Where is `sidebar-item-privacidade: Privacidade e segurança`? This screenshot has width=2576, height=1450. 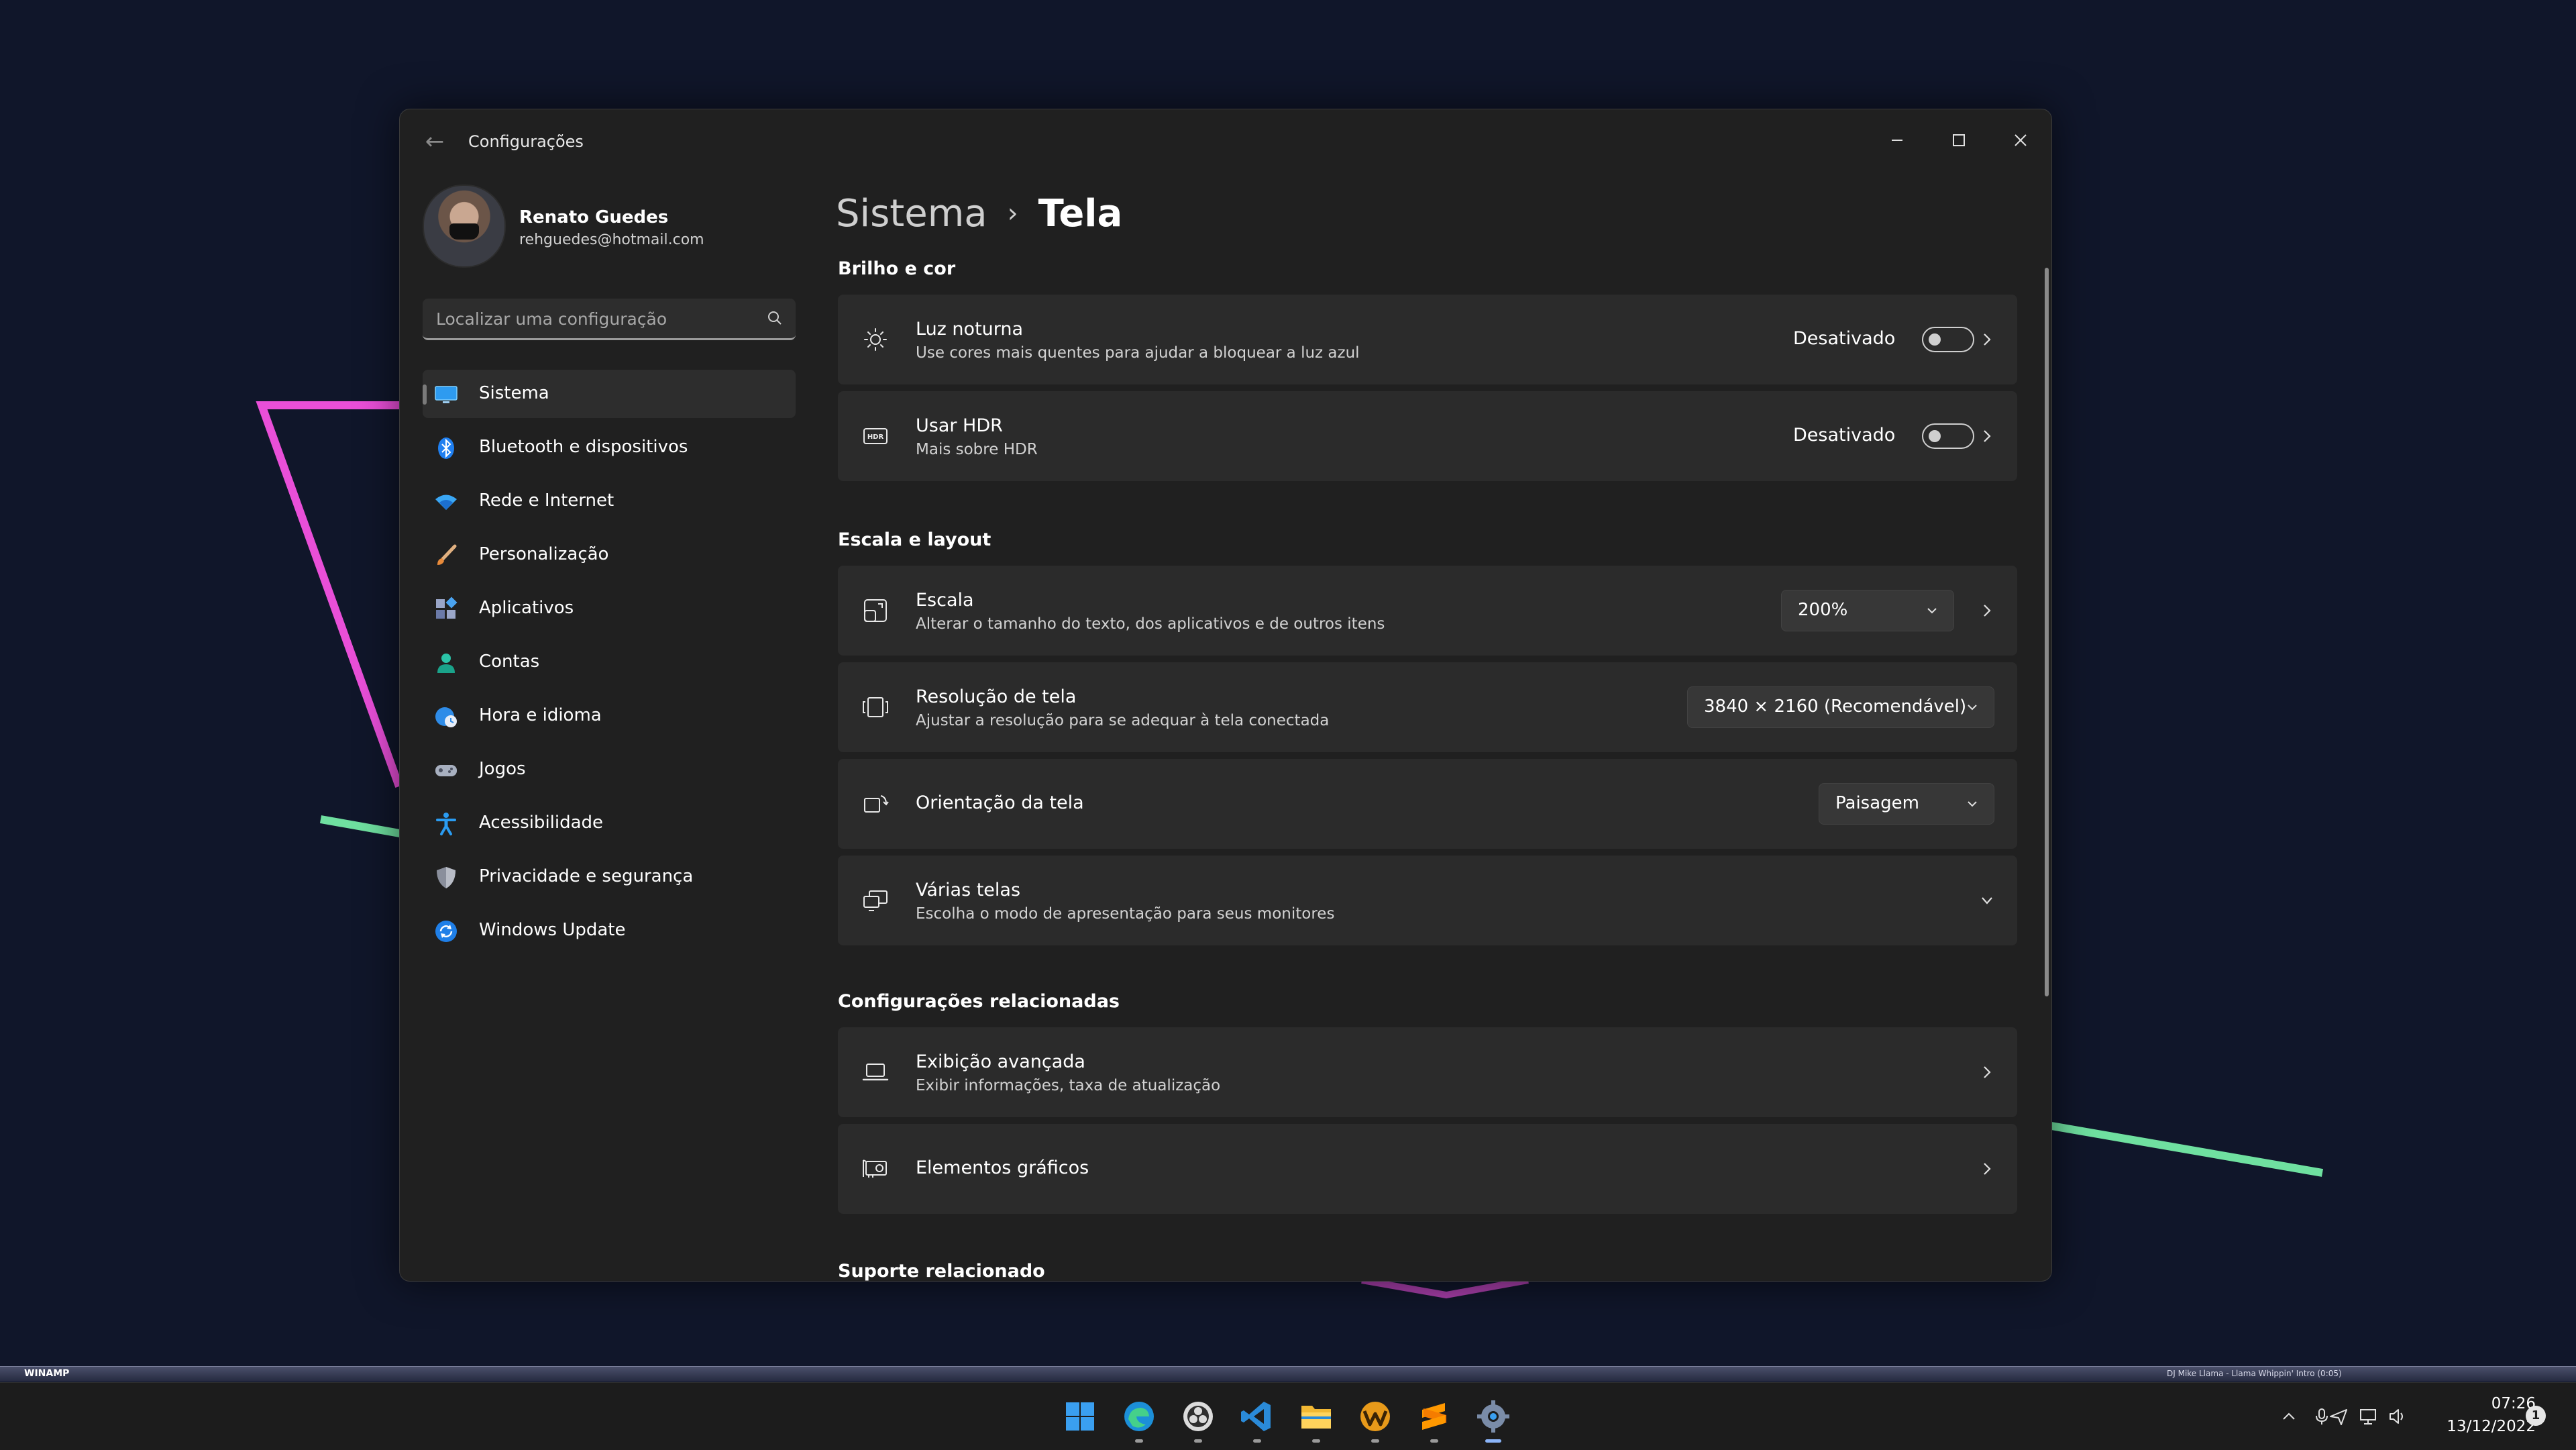 sidebar-item-privacidade: Privacidade e segurança is located at coordinates (609, 877).